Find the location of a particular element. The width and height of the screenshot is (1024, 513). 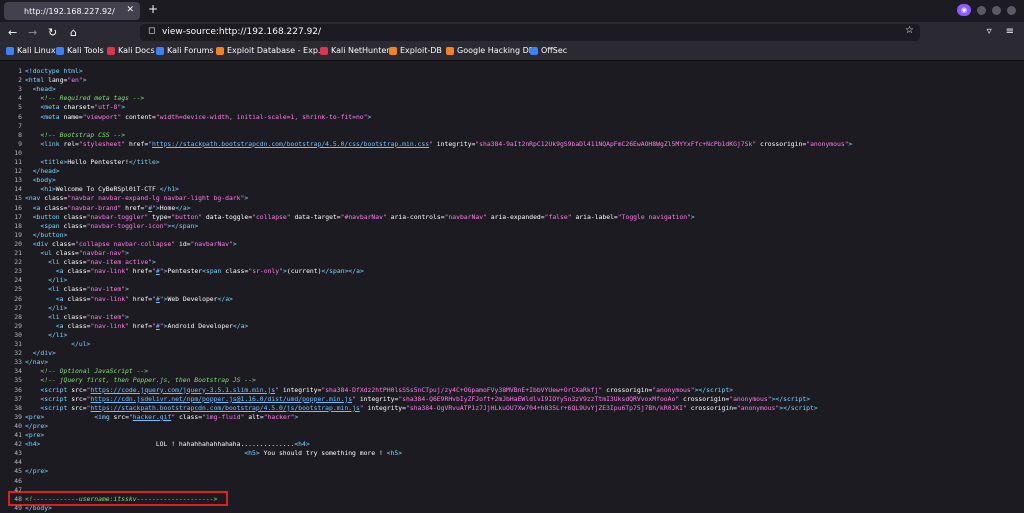

plus-icon: + is located at coordinates (153, 9).